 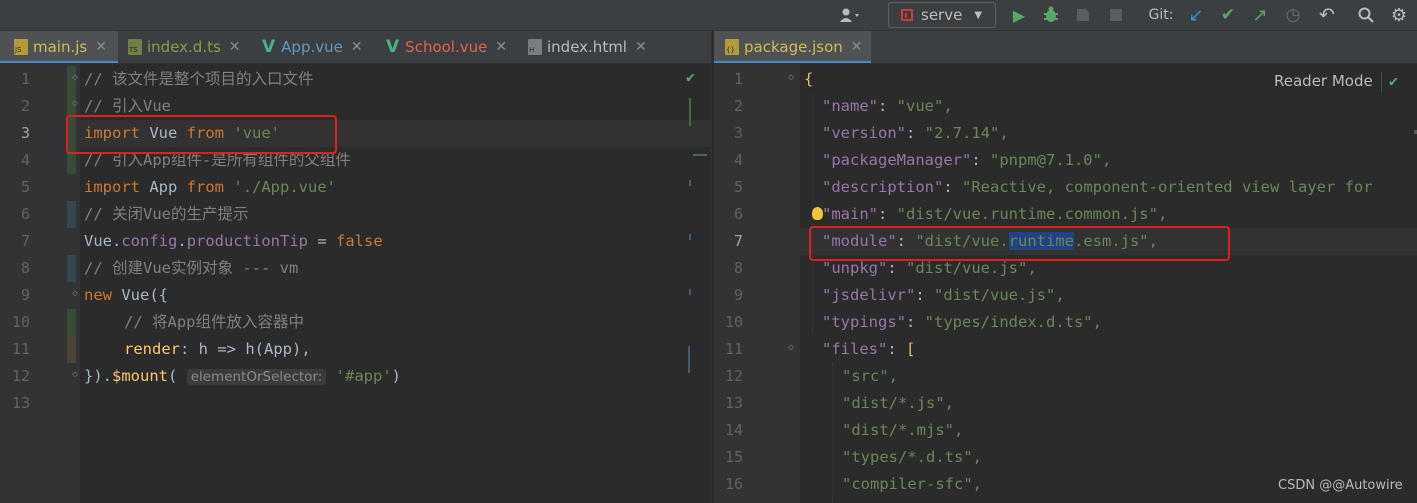 I want to click on tab-main-js: JS main.js ✕, so click(x=60, y=47).